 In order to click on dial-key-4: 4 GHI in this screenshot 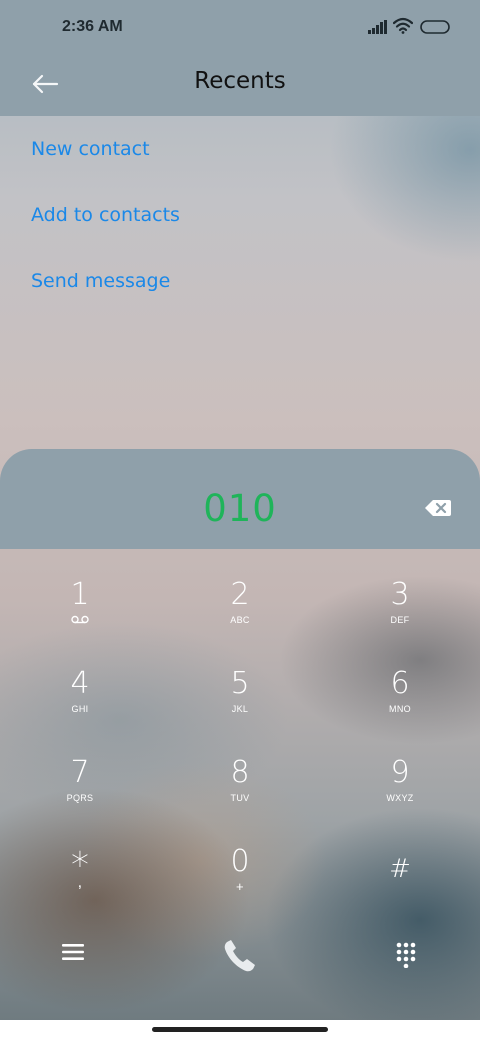, I will do `click(80, 707)`.